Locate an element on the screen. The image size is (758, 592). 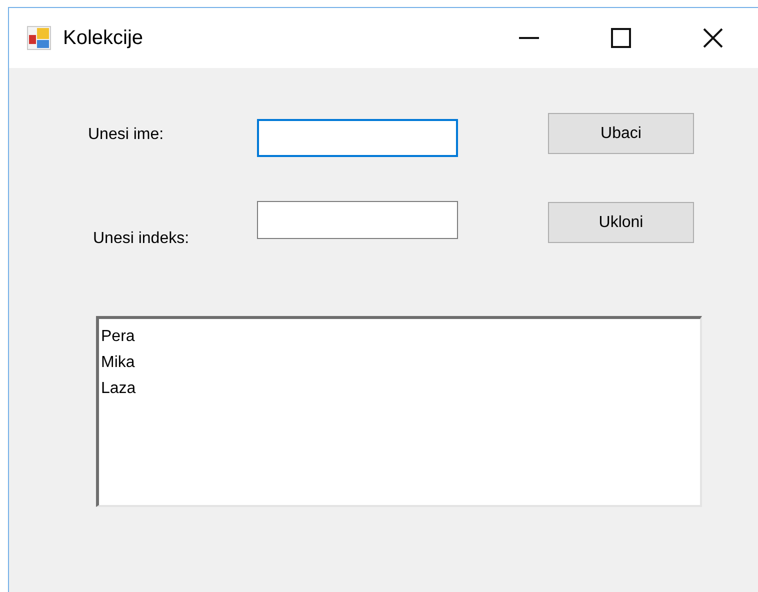
list-item: Laza is located at coordinates (400, 389).